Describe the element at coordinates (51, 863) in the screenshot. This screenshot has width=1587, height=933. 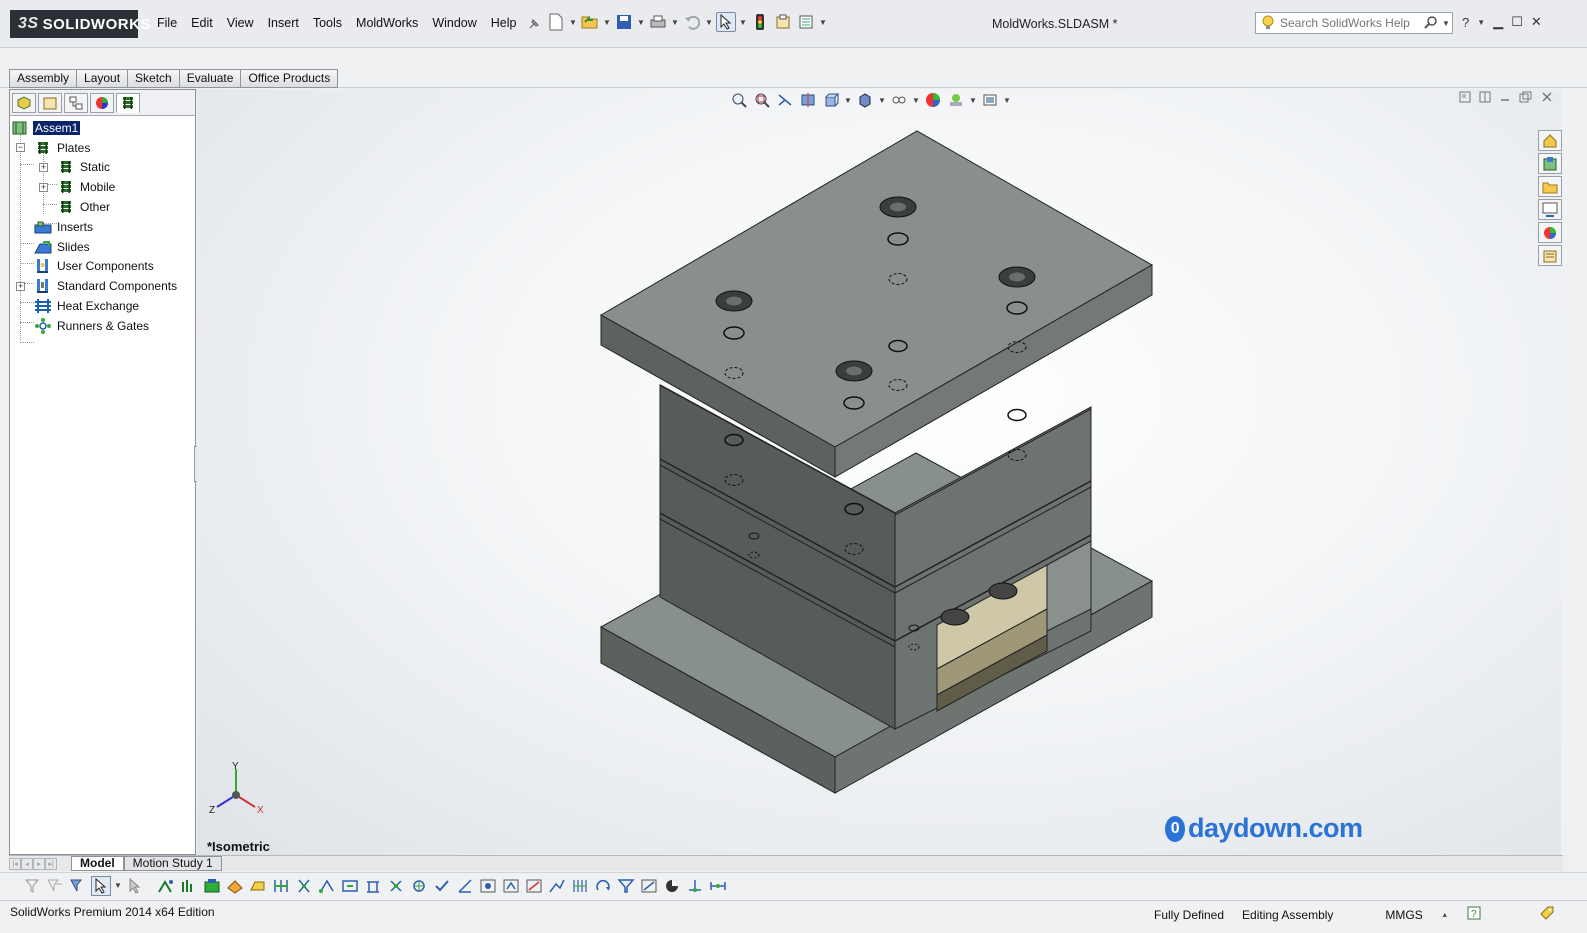
I see `tab-last-arrow-icon: ▸|` at that location.